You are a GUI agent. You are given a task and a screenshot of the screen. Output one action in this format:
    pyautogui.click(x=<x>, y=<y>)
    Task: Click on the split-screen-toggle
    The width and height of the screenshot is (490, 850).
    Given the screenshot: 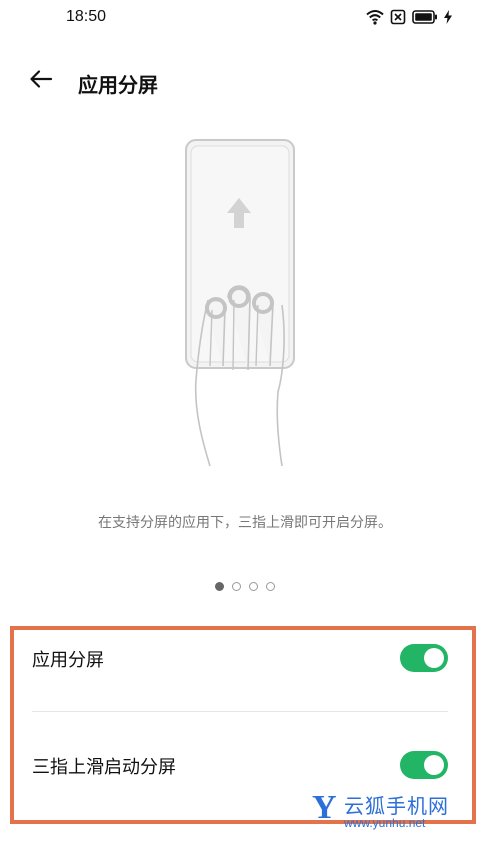 What is the action you would take?
    pyautogui.click(x=424, y=658)
    